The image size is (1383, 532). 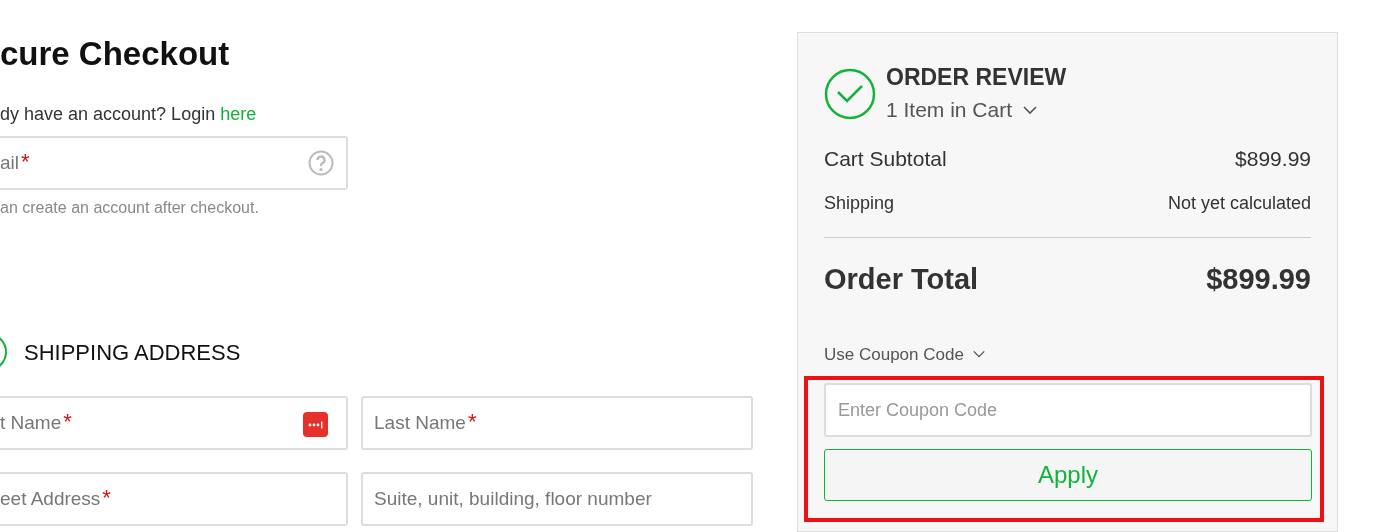 I want to click on summary-value: Not yet calculated, so click(x=1239, y=203).